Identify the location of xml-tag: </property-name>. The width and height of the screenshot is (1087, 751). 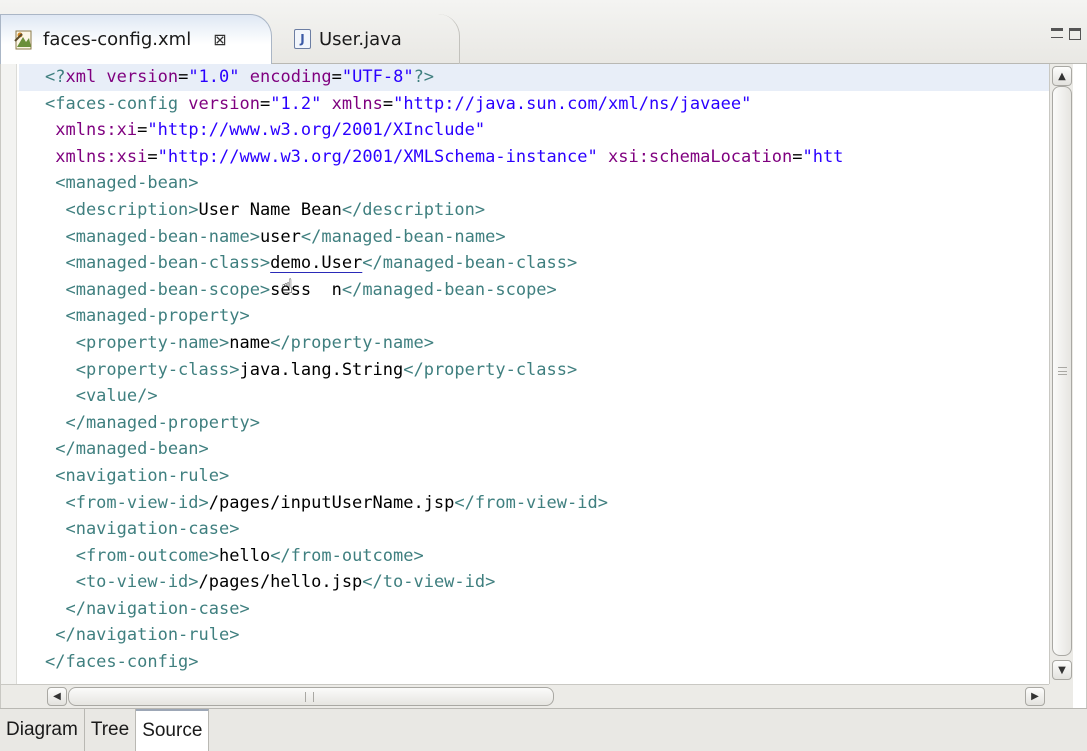
(352, 342).